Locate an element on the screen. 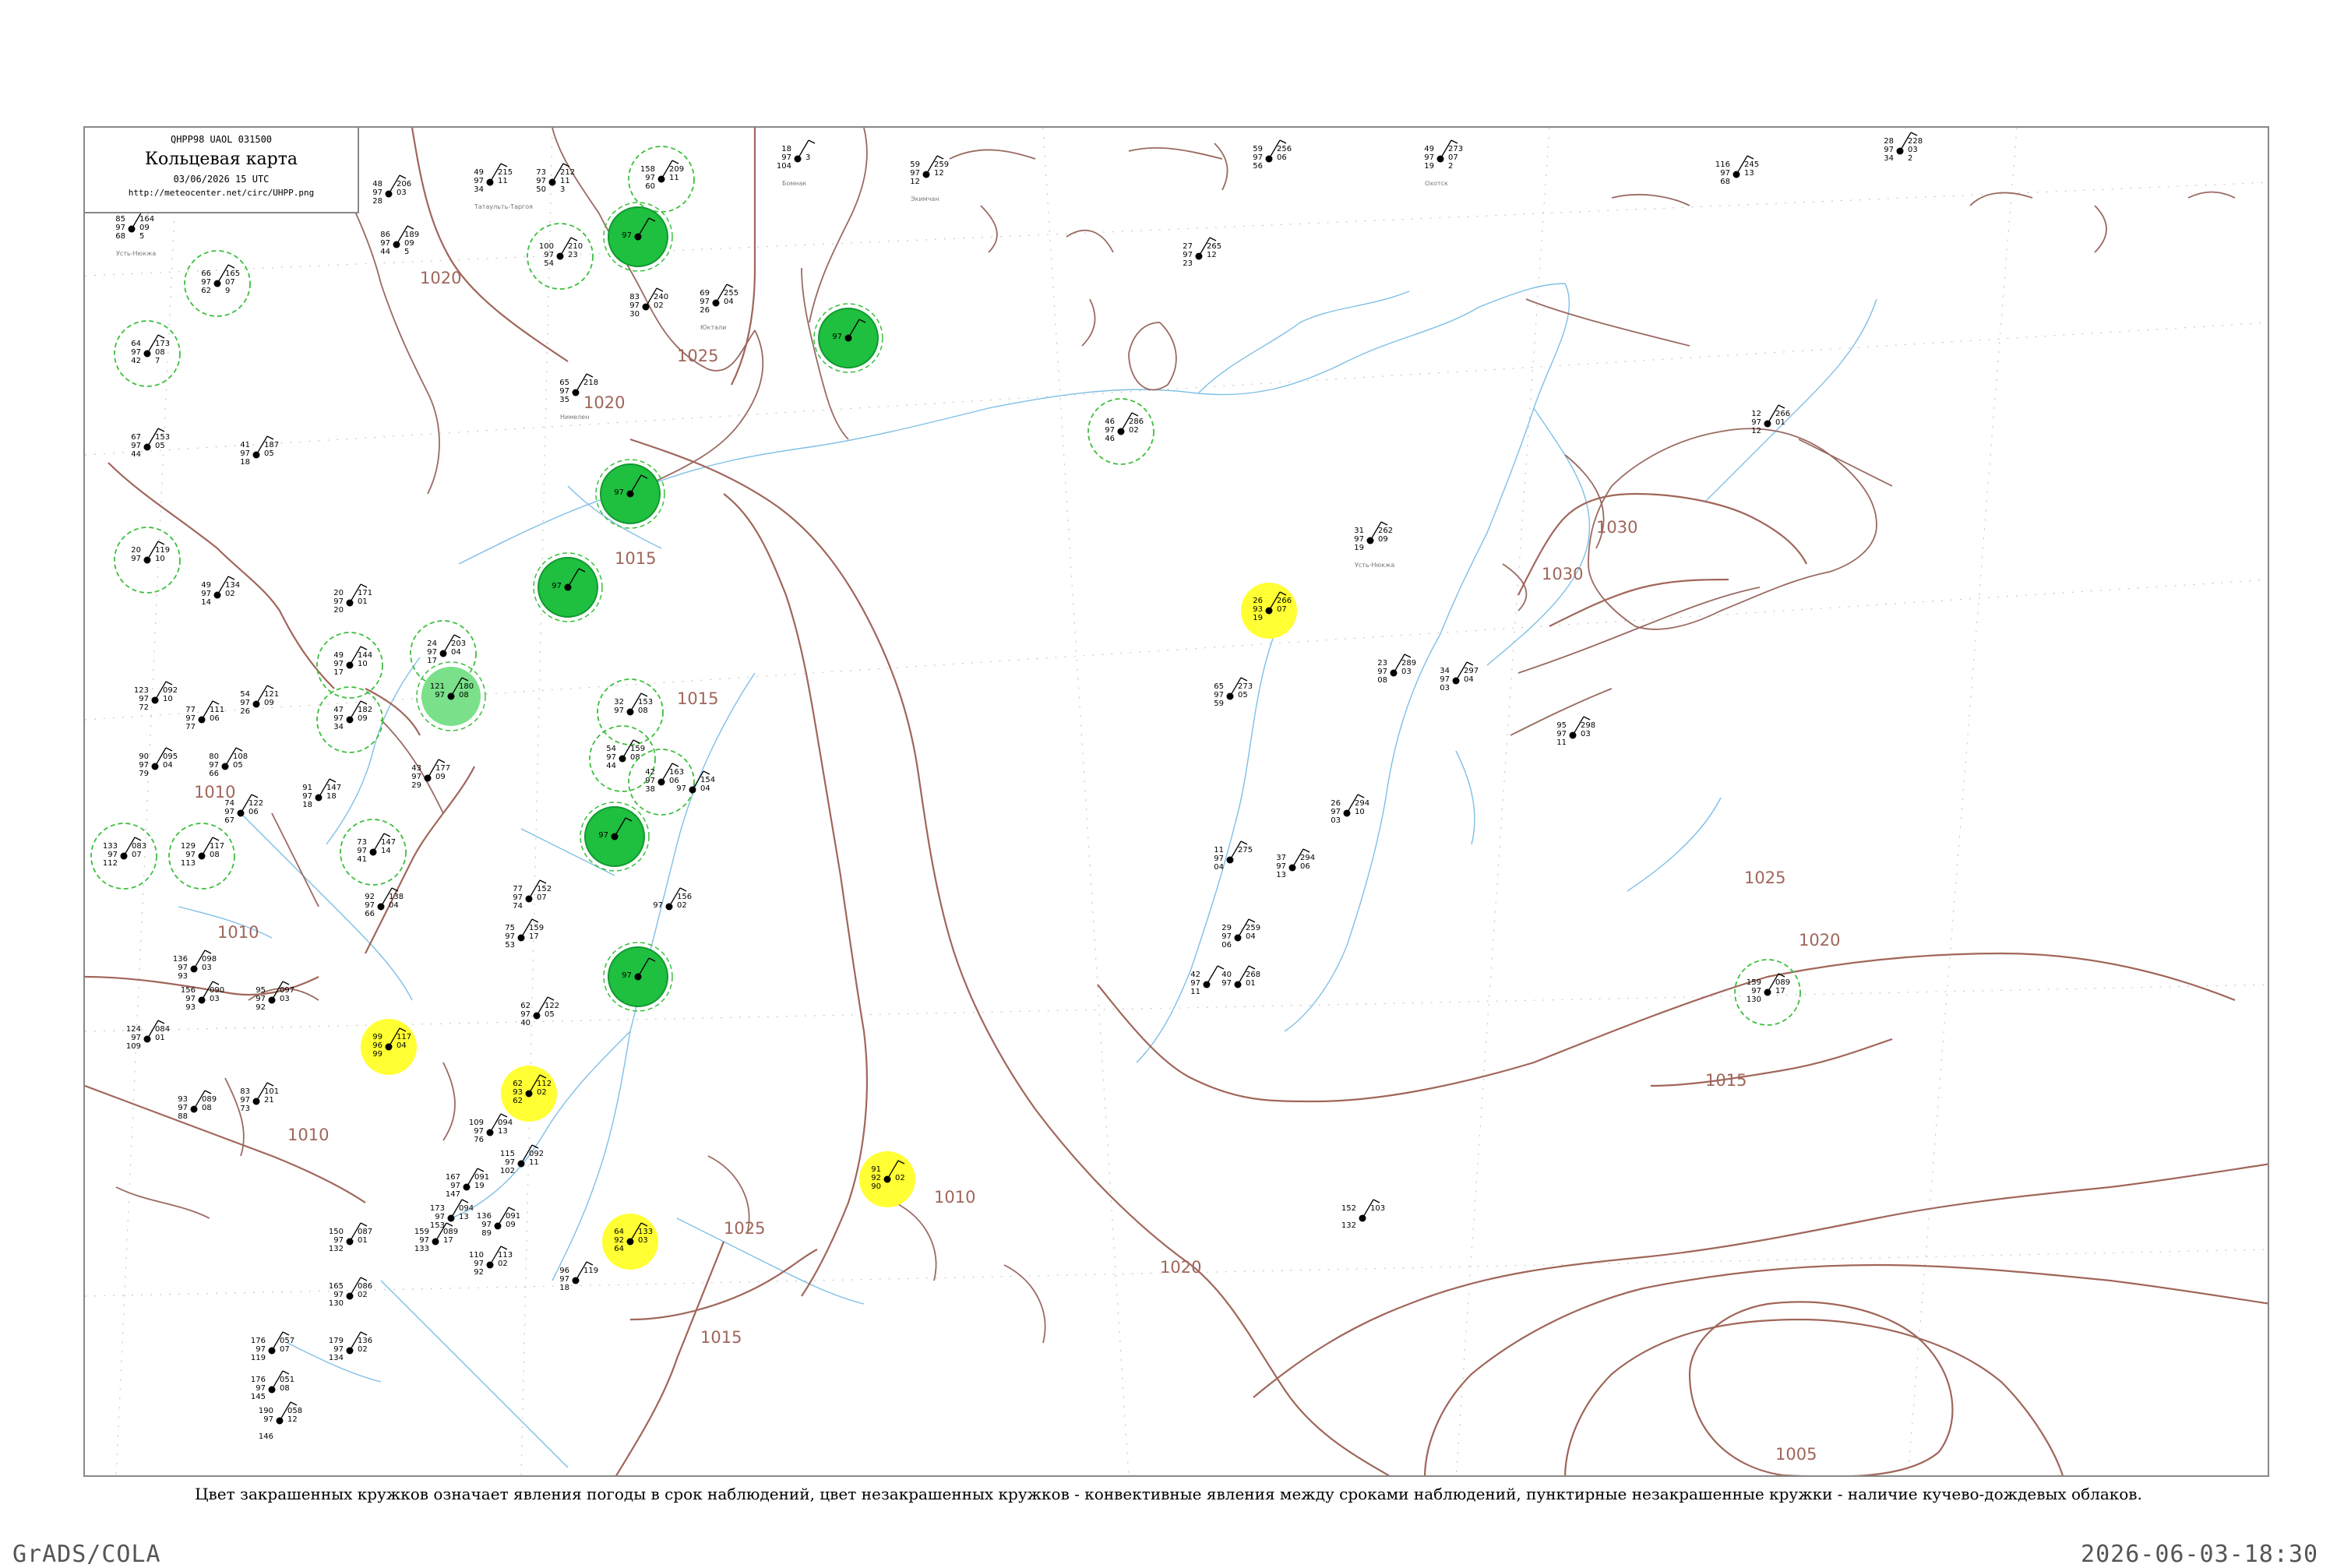 The width and height of the screenshot is (2337, 1568). station-model: 59971225912Экимчан is located at coordinates (930, 179).